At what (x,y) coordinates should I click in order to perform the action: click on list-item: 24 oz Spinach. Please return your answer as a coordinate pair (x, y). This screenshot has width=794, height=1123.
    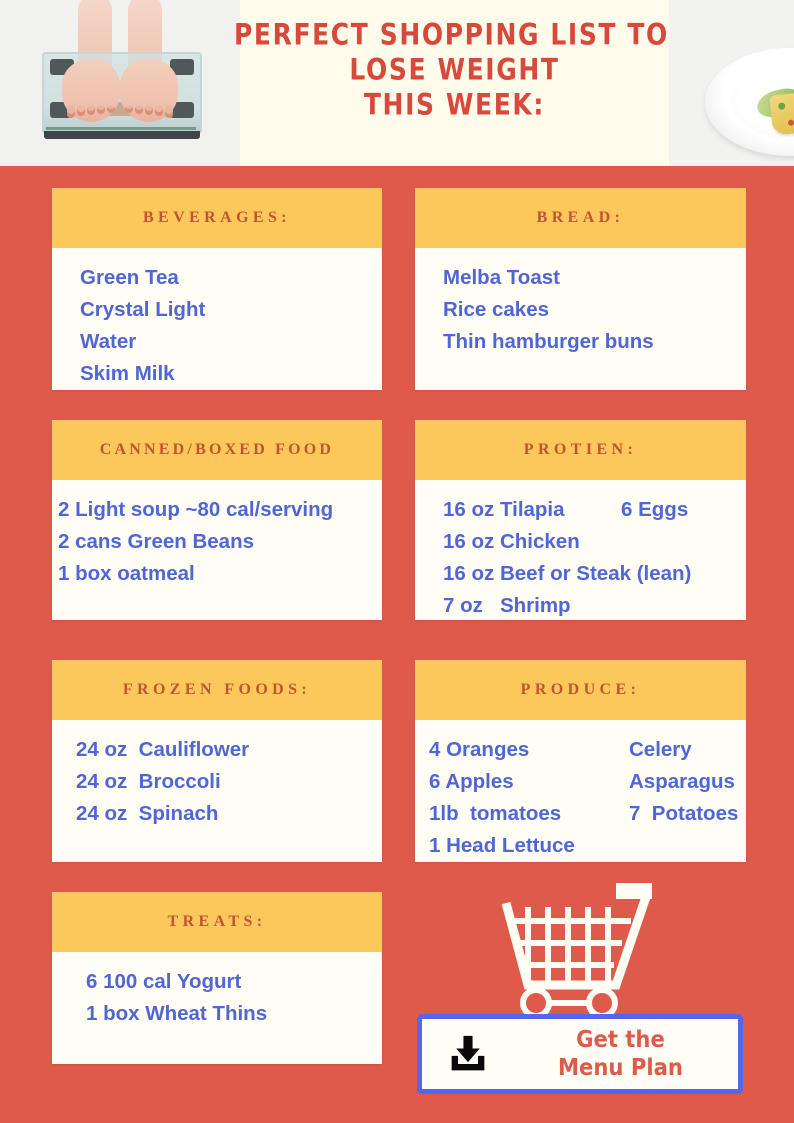
    Looking at the image, I should click on (147, 813).